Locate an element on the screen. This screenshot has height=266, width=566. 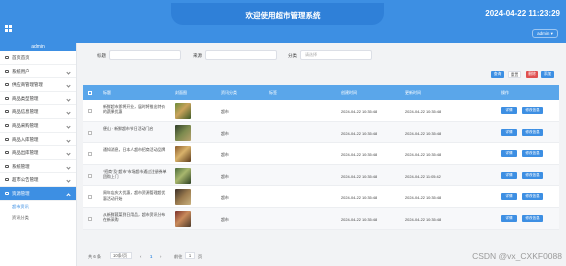
row-updated: 2024-04-22 11:05:42 is located at coordinates (423, 176).